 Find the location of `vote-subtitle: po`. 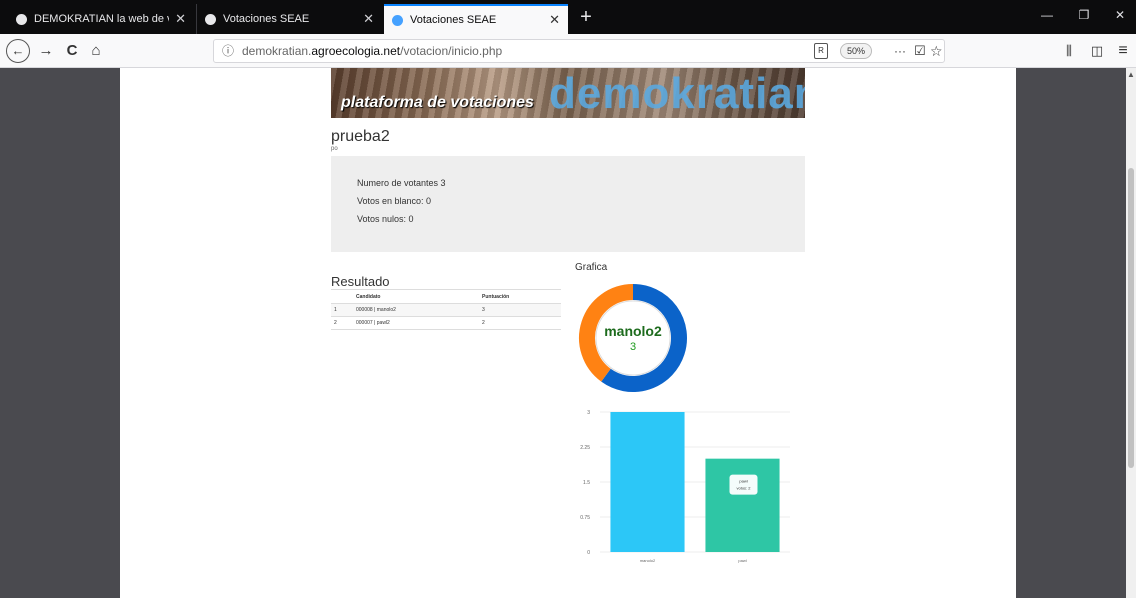

vote-subtitle: po is located at coordinates (334, 149).